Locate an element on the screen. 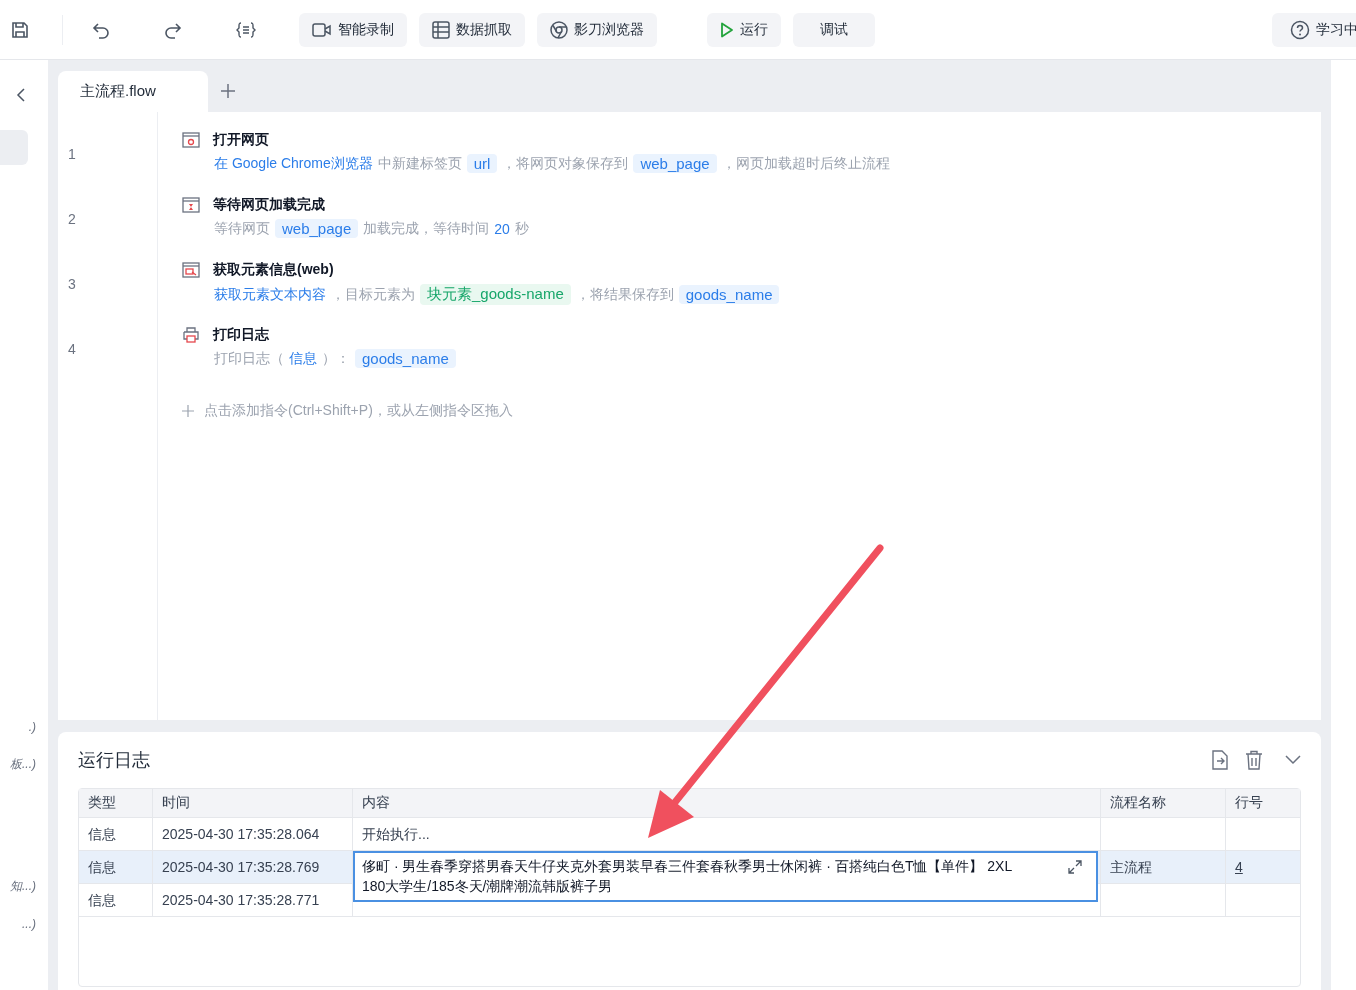 This screenshot has width=1356, height=990. browser-icon is located at coordinates (559, 29).